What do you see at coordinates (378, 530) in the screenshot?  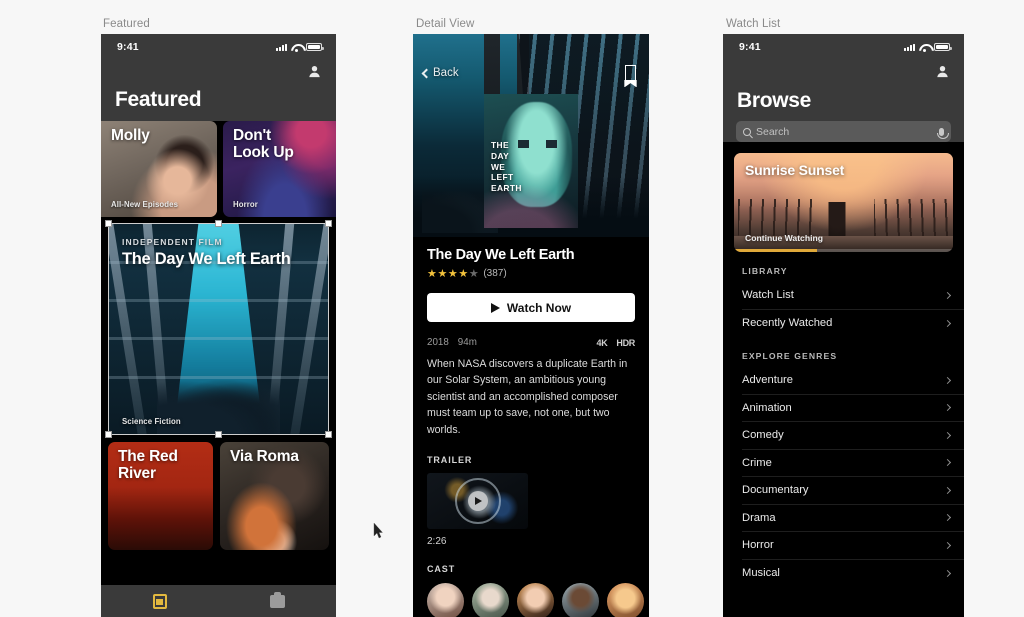 I see `mouse-cursor` at bounding box center [378, 530].